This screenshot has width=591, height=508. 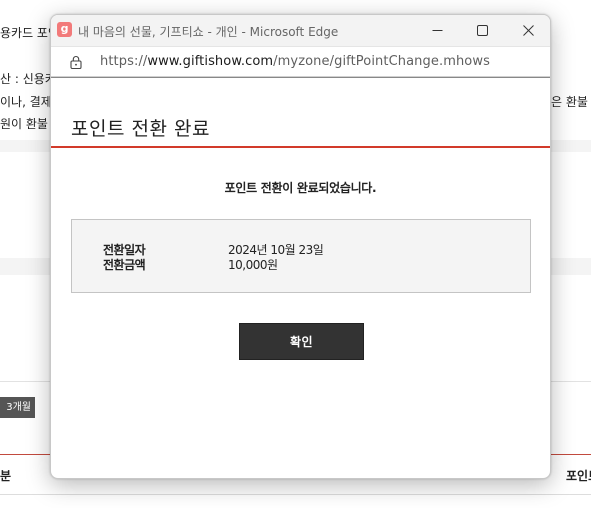 I want to click on maximize-button, so click(x=482, y=30).